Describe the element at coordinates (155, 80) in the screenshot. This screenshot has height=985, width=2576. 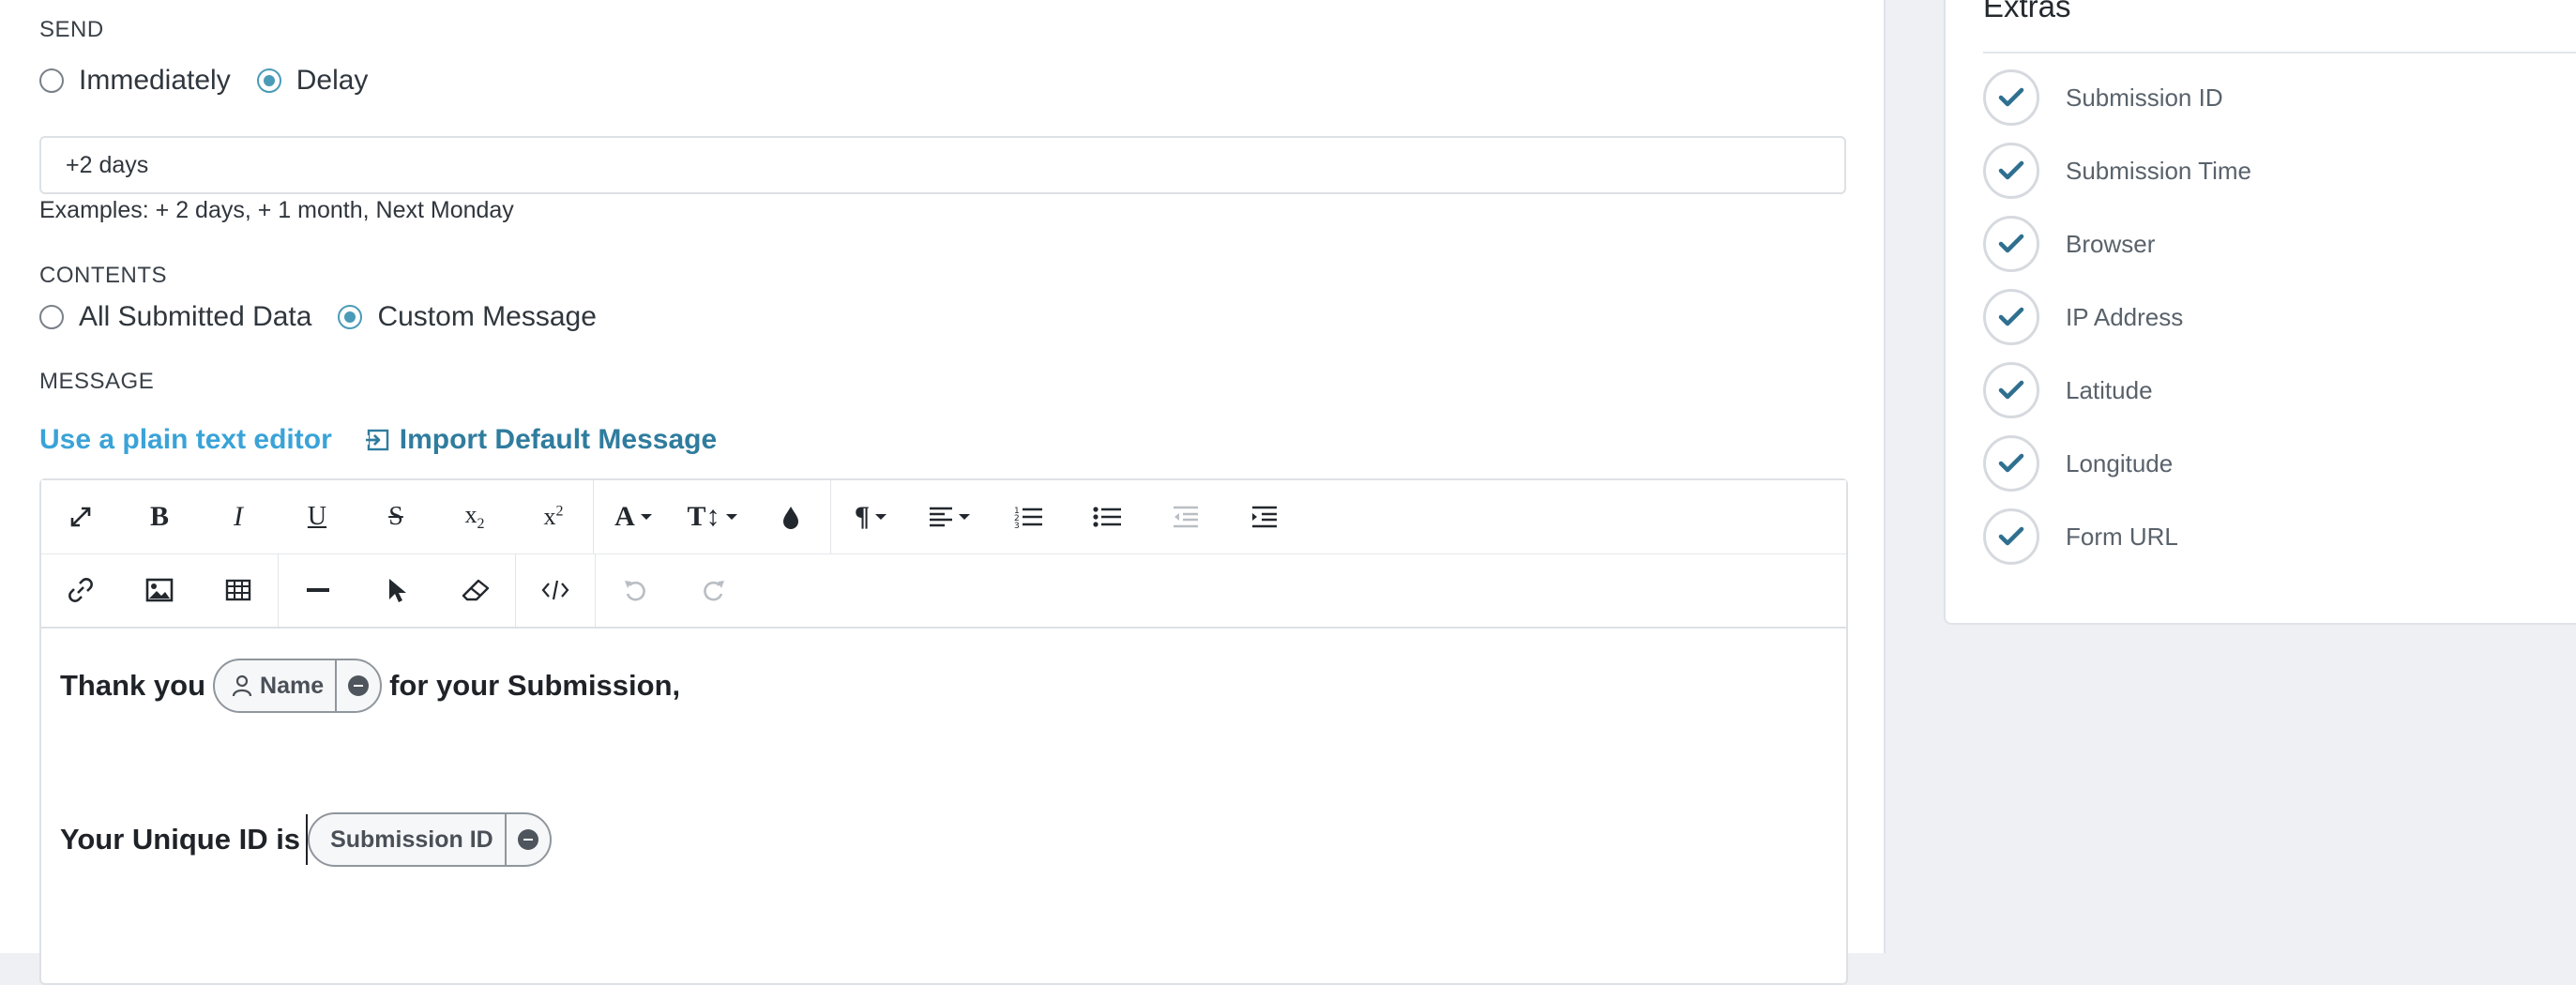
I see `send-immediately-label: Immediately` at that location.